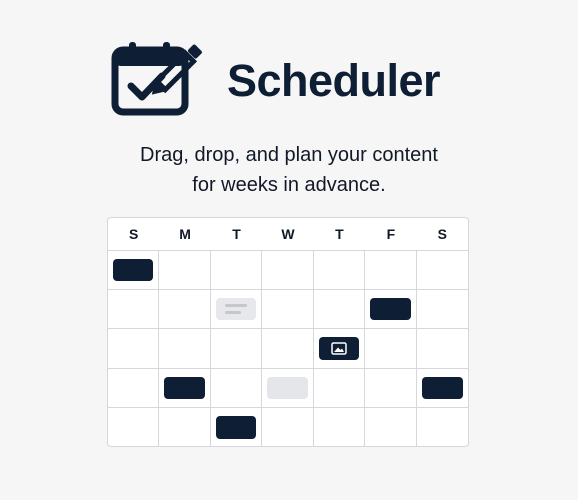 The width and height of the screenshot is (578, 500). I want to click on image-icon, so click(339, 348).